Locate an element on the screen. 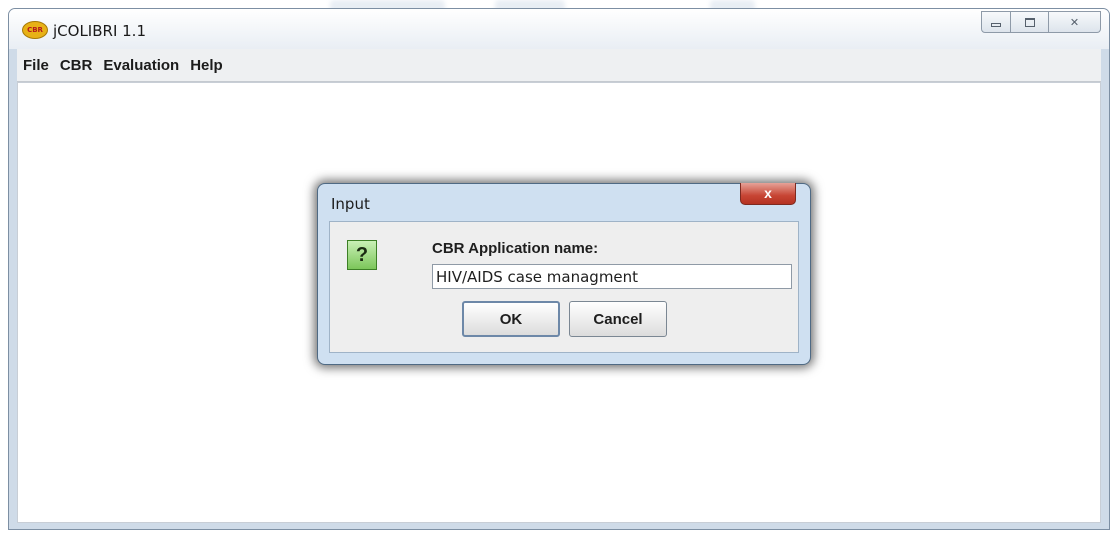  minimize-button is located at coordinates (996, 22).